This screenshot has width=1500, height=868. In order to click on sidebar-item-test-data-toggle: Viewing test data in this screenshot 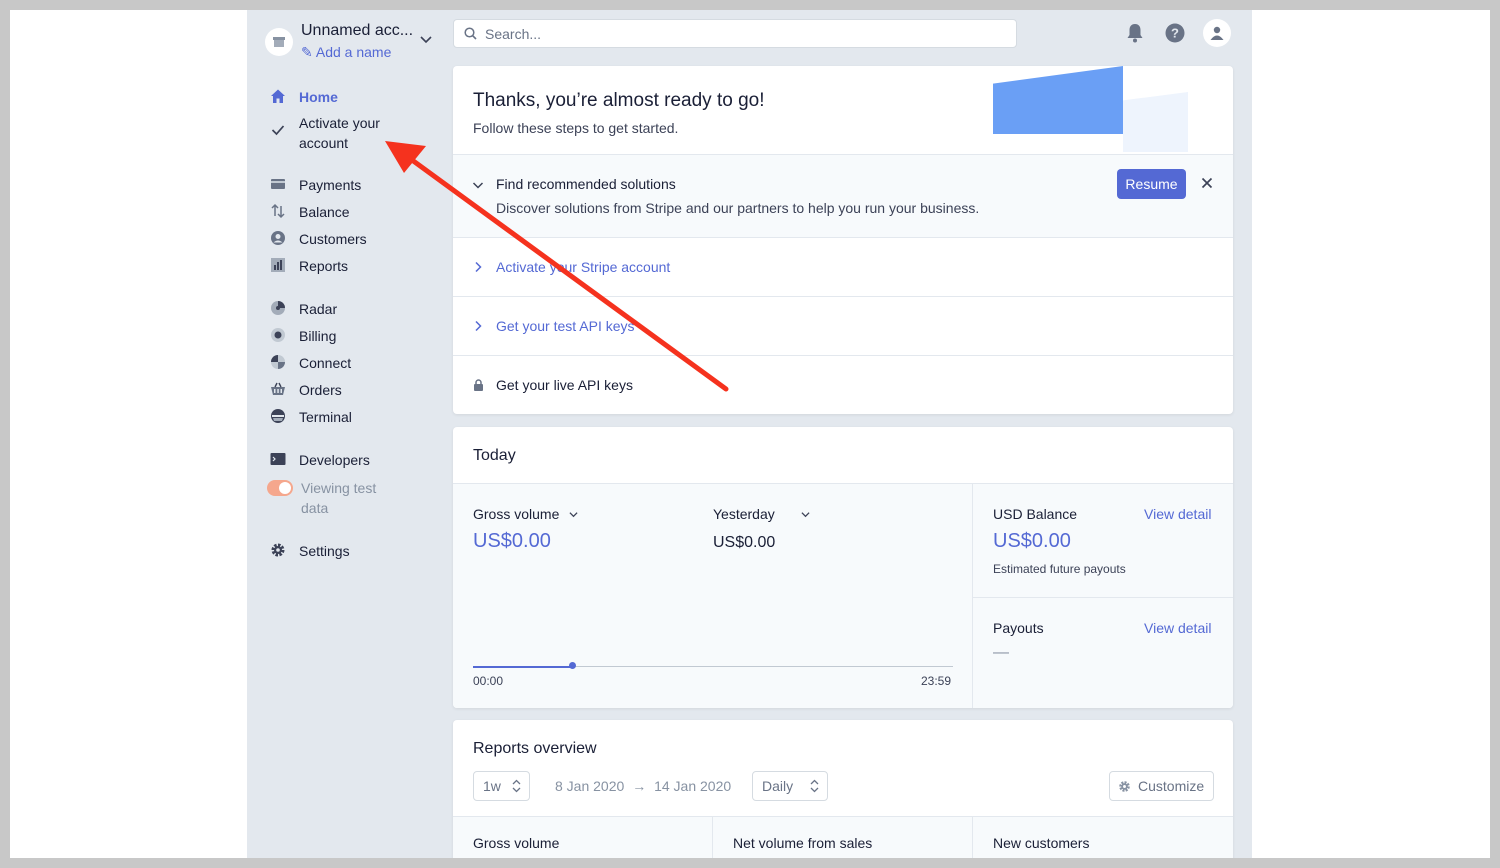, I will do `click(321, 498)`.